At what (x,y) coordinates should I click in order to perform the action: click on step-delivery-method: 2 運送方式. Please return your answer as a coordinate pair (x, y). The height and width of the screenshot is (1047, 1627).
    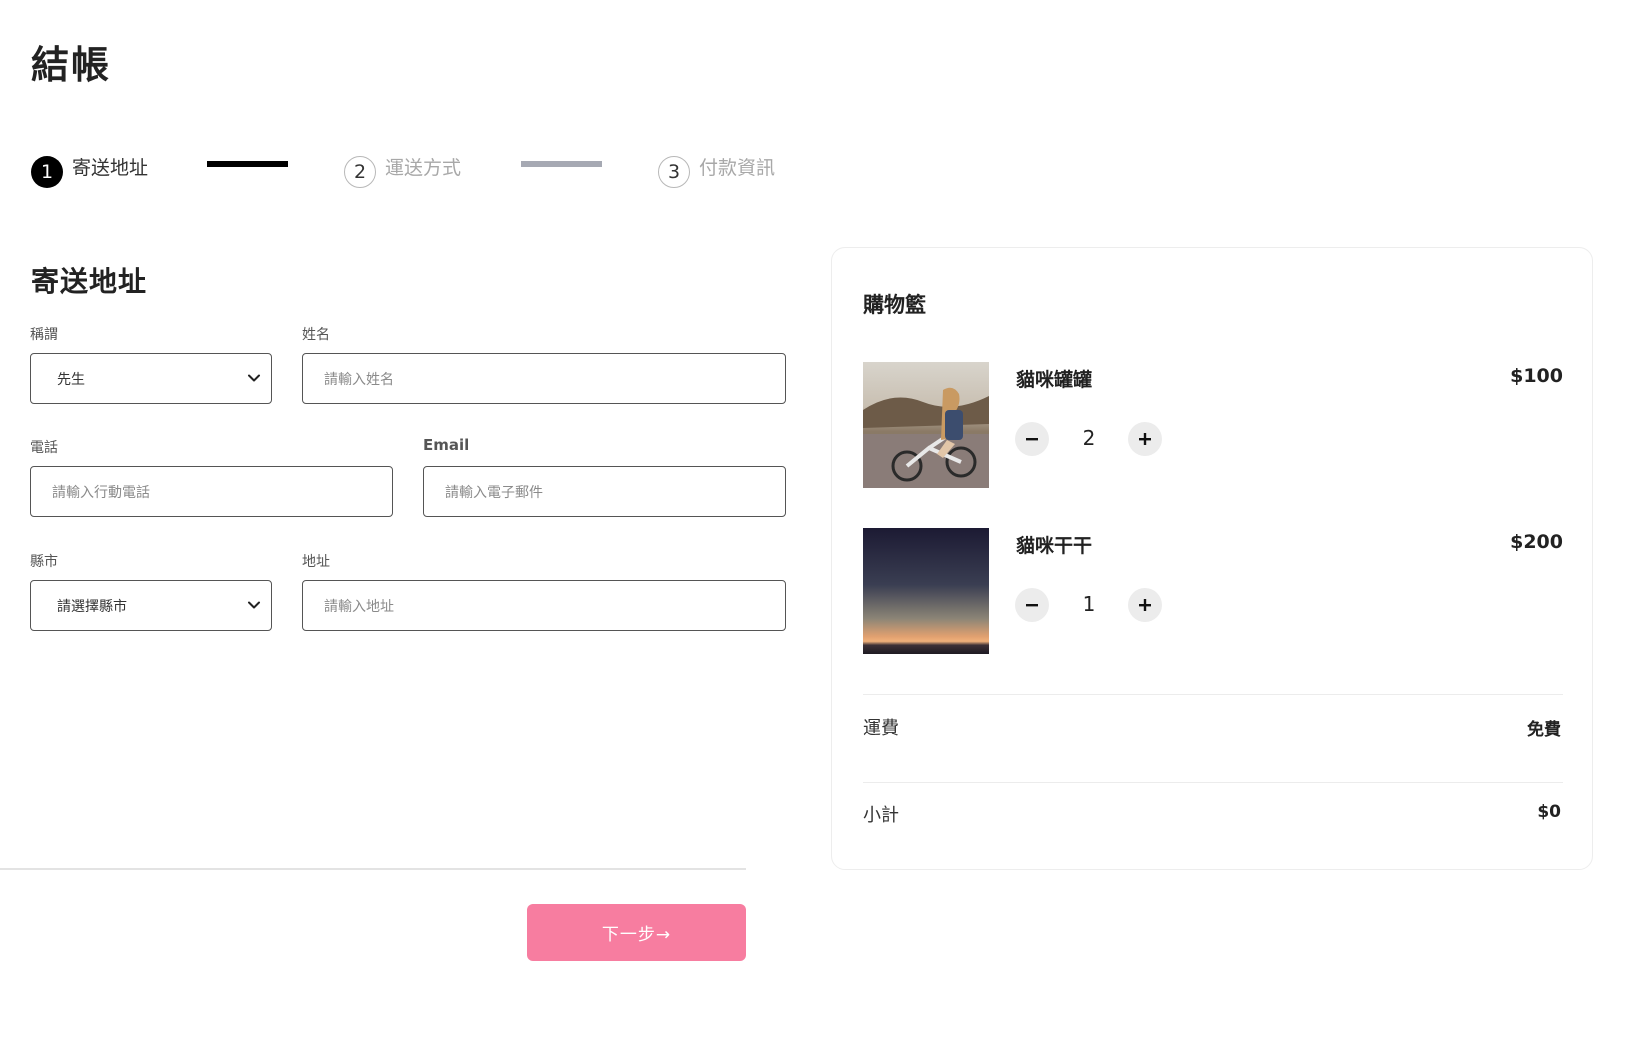
    Looking at the image, I should click on (402, 167).